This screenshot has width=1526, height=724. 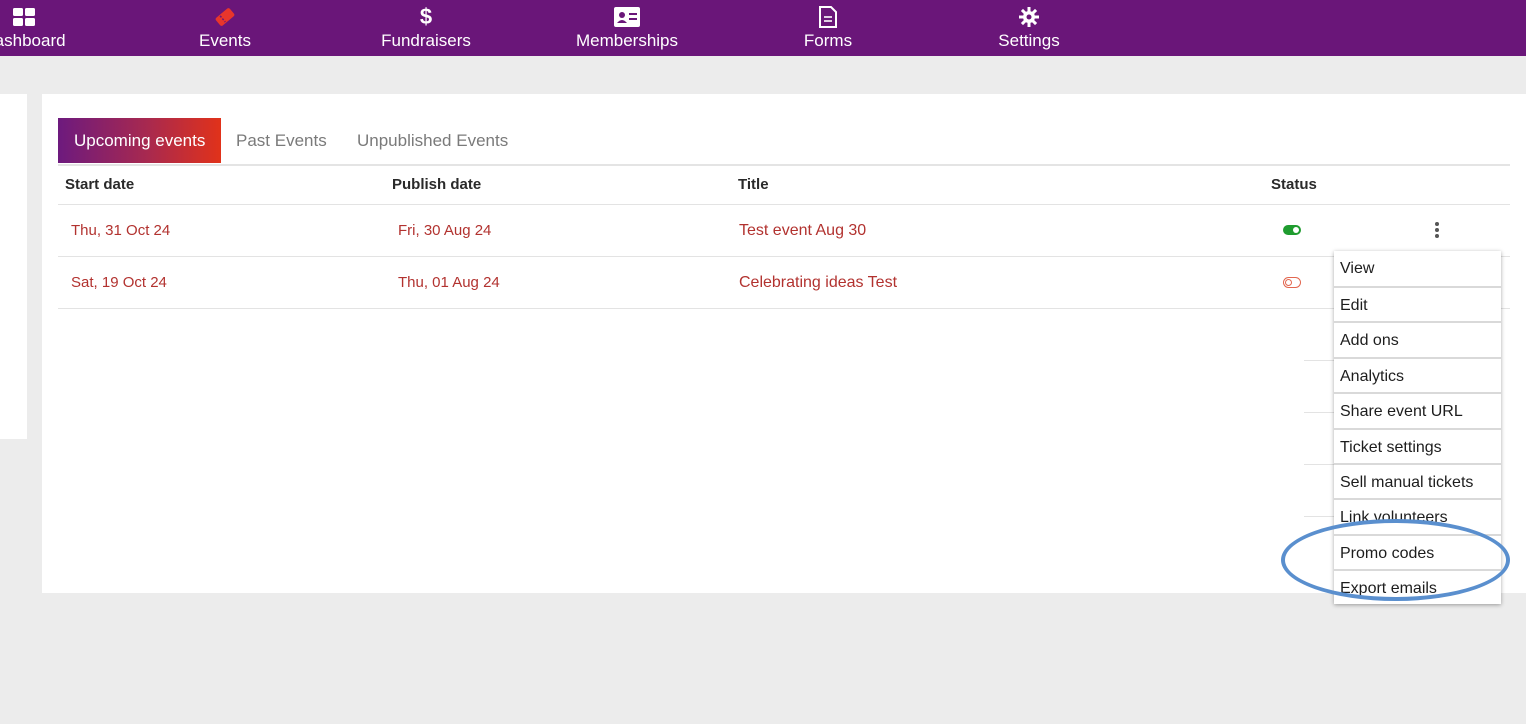 I want to click on document-icon, so click(x=828, y=17).